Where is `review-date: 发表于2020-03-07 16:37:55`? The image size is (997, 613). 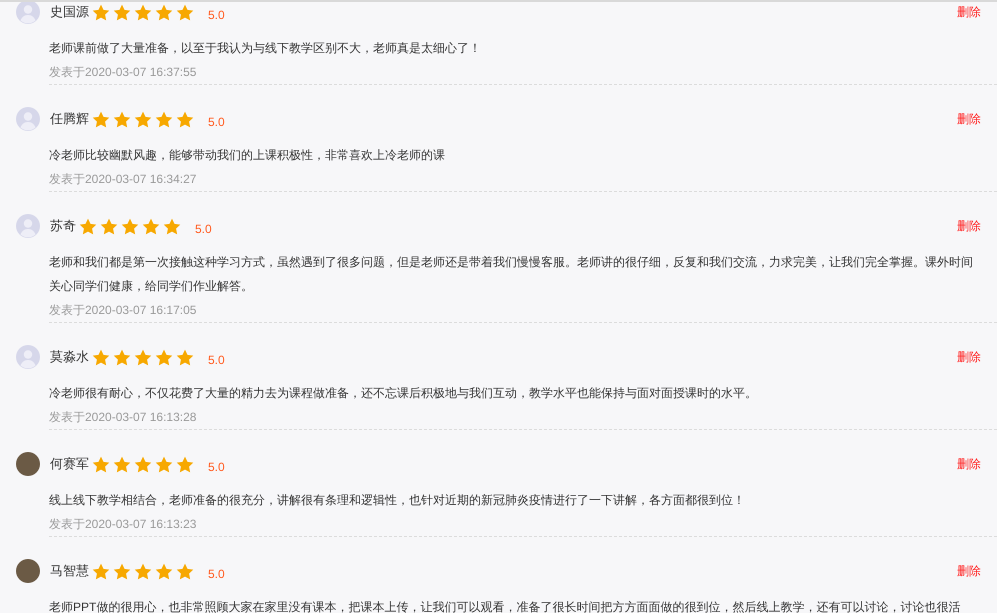
review-date: 发表于2020-03-07 16:37:55 is located at coordinates (123, 72).